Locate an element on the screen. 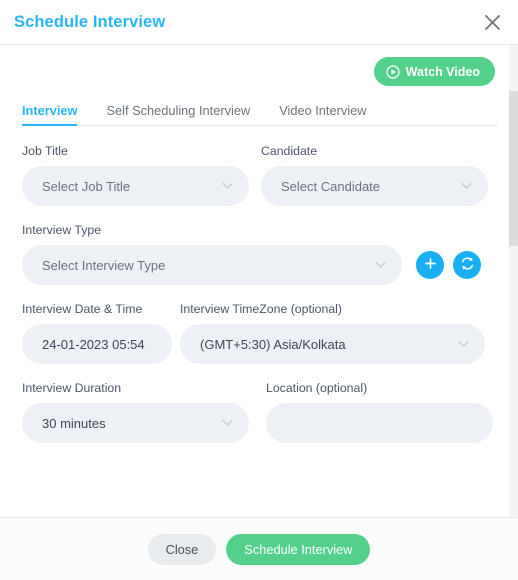 The width and height of the screenshot is (518, 580). interview-timezone-label: Interview TimeZone (optional) is located at coordinates (261, 309).